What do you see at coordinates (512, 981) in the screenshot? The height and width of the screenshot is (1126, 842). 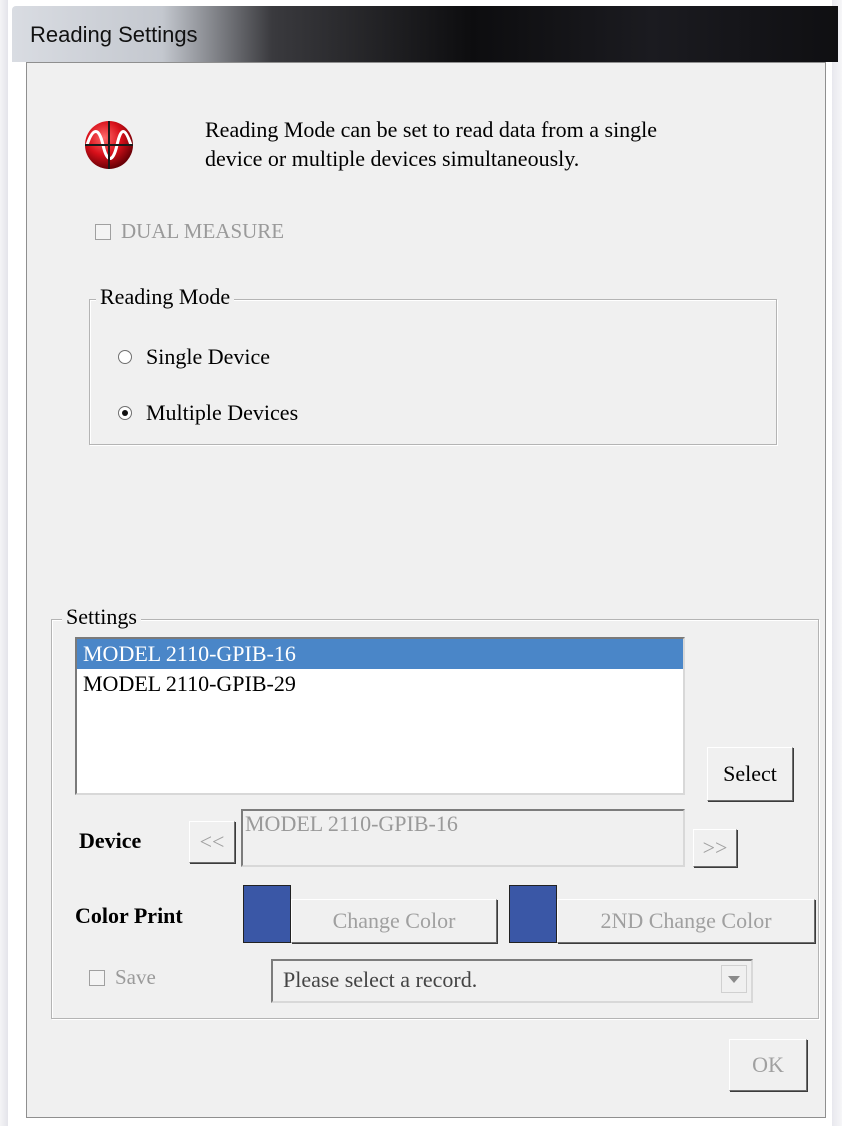 I see `record-select: Please select a record.` at bounding box center [512, 981].